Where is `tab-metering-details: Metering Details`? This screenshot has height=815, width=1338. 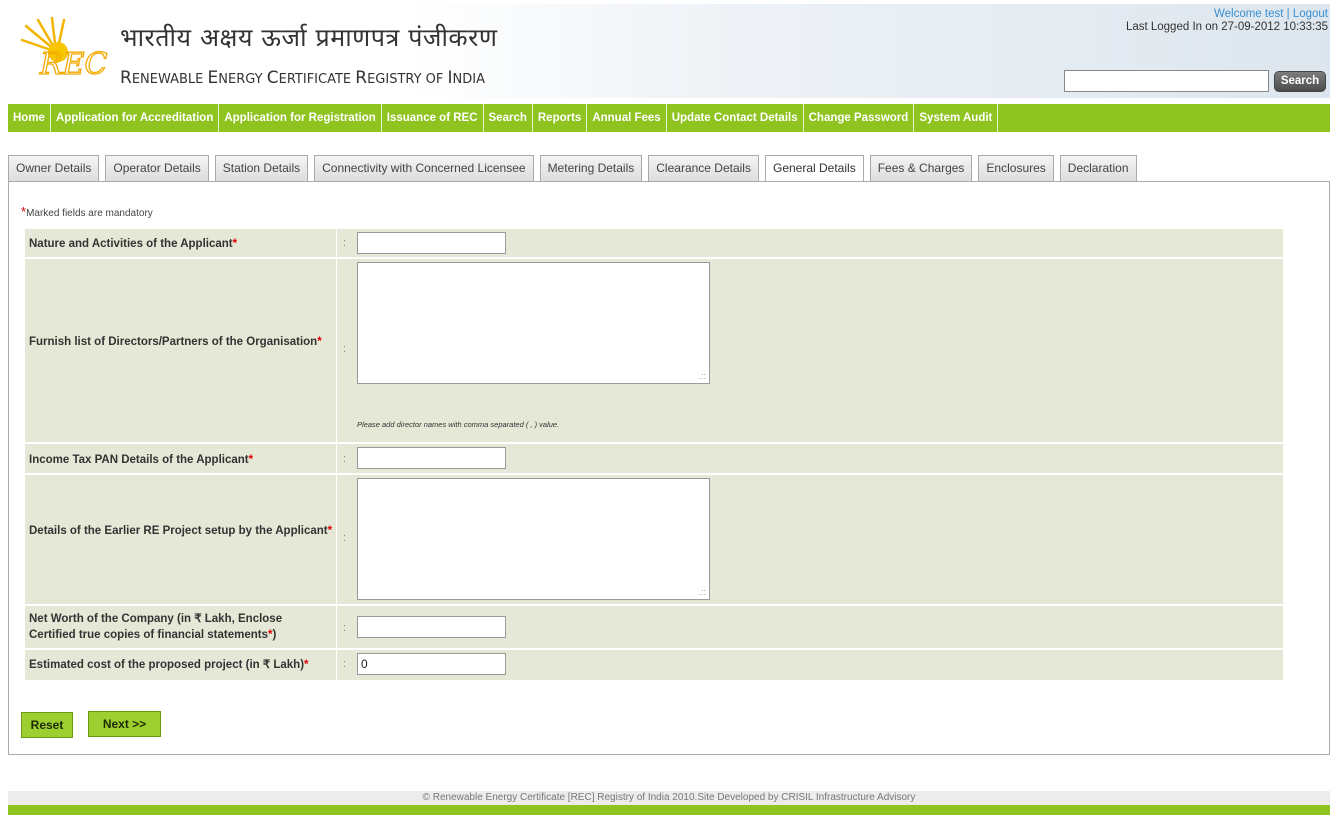
tab-metering-details: Metering Details is located at coordinates (591, 168).